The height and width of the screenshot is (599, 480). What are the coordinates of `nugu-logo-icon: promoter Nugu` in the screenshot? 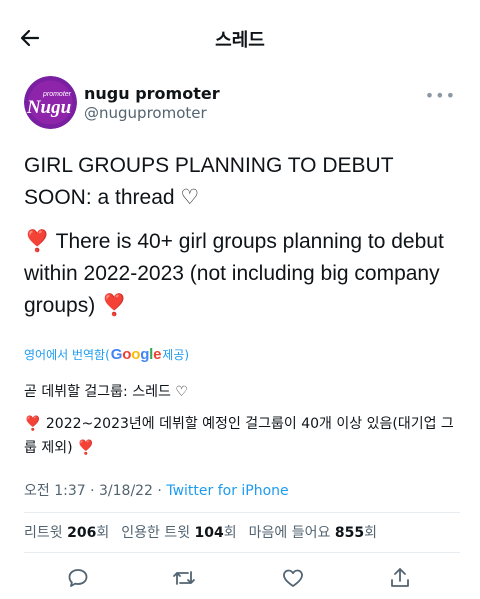 It's located at (50, 102).